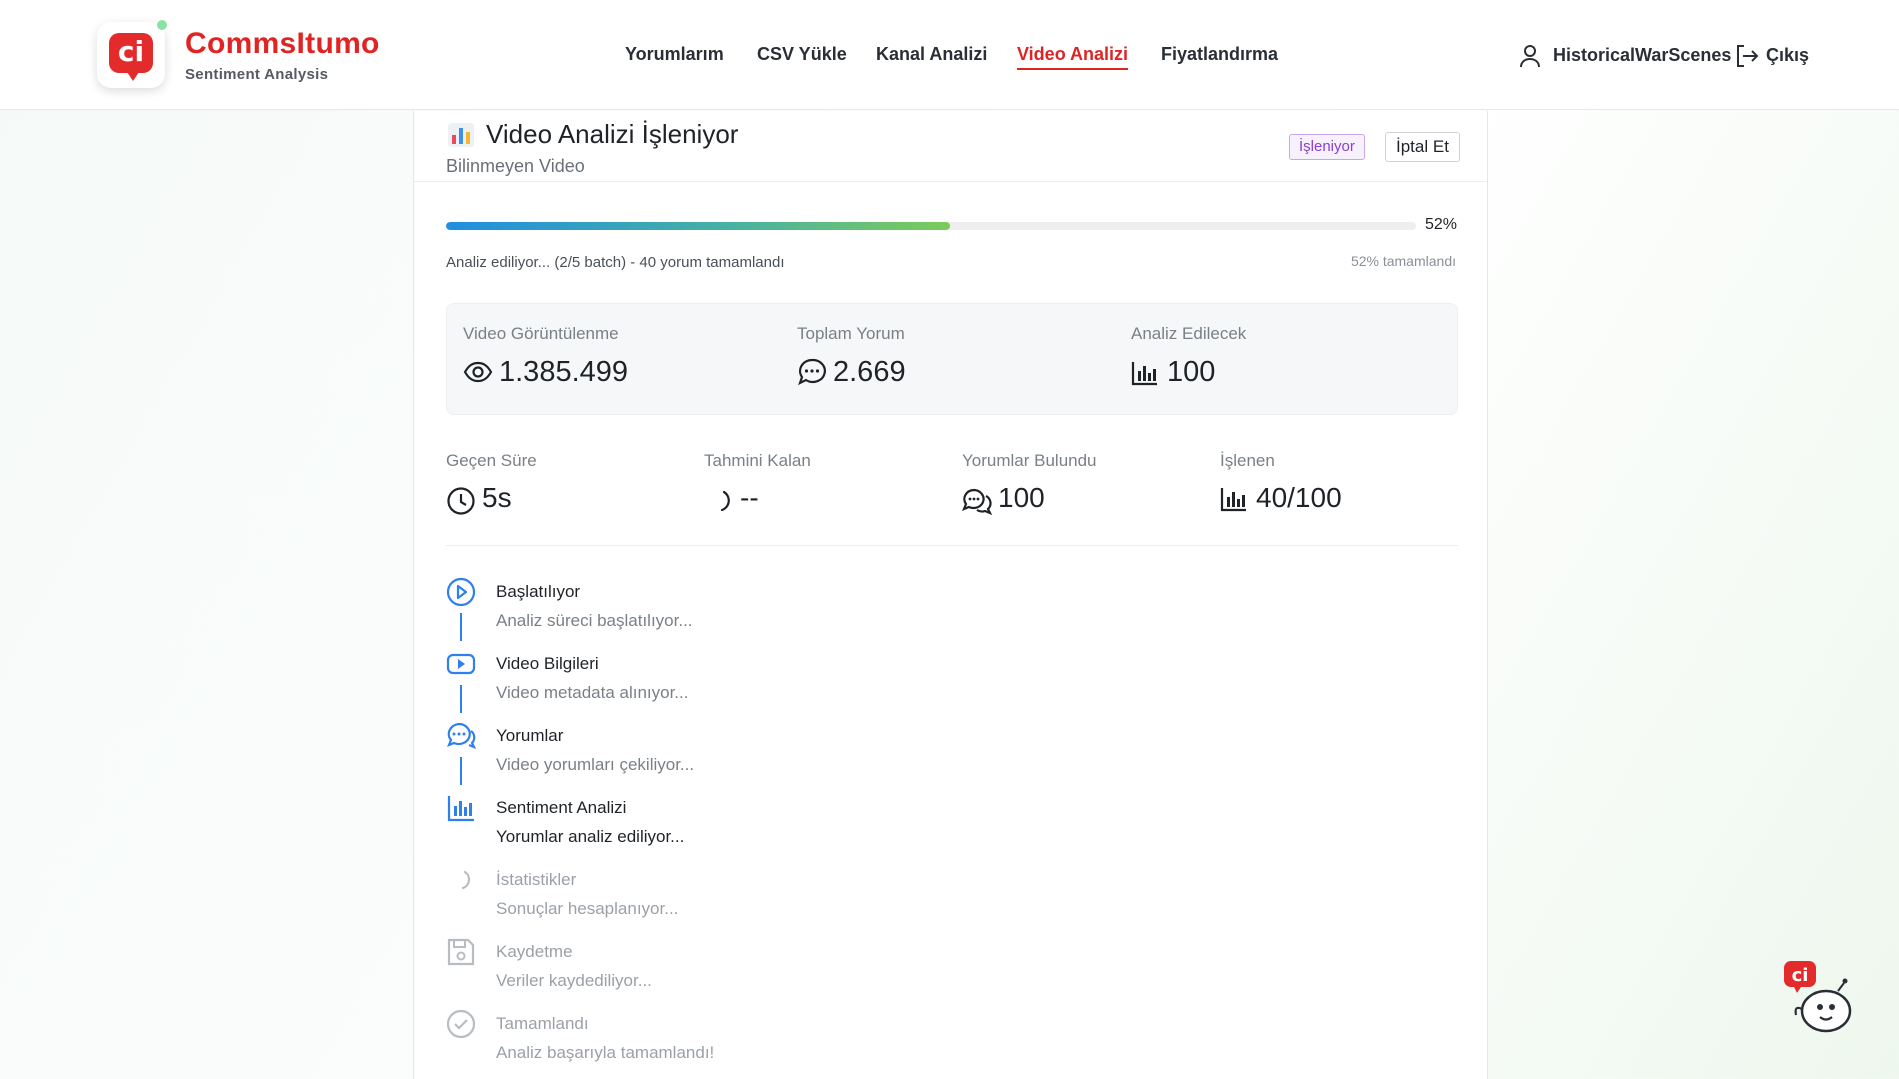 The width and height of the screenshot is (1899, 1079). What do you see at coordinates (1800, 975) in the screenshot?
I see `mascot-logo-text: ci` at bounding box center [1800, 975].